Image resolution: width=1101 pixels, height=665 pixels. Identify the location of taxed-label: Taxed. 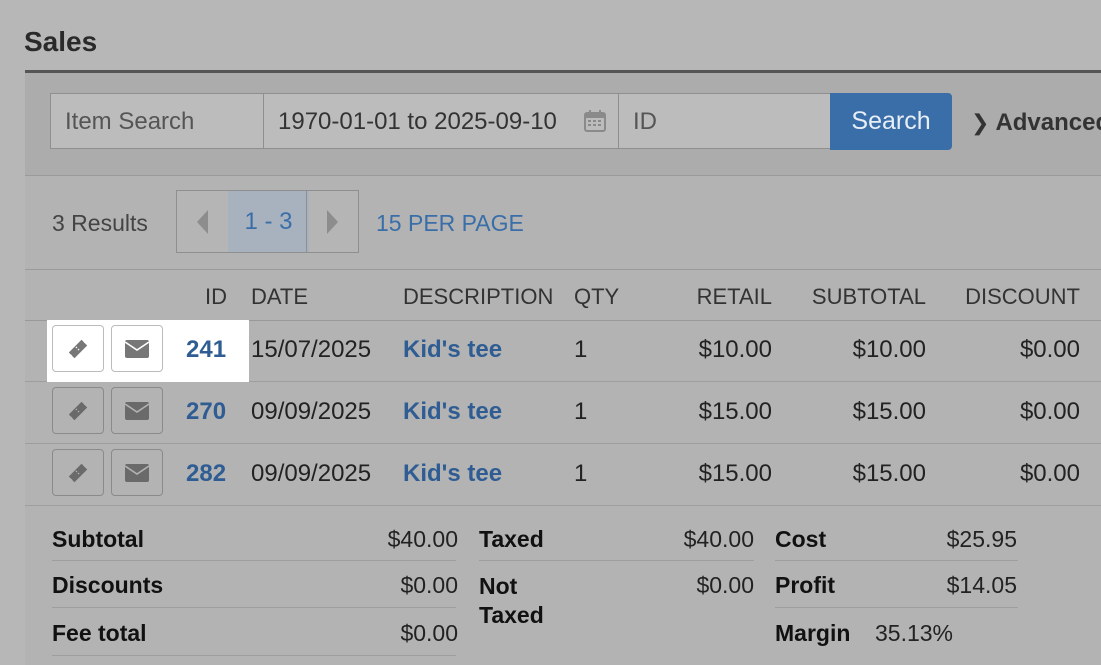
(511, 539).